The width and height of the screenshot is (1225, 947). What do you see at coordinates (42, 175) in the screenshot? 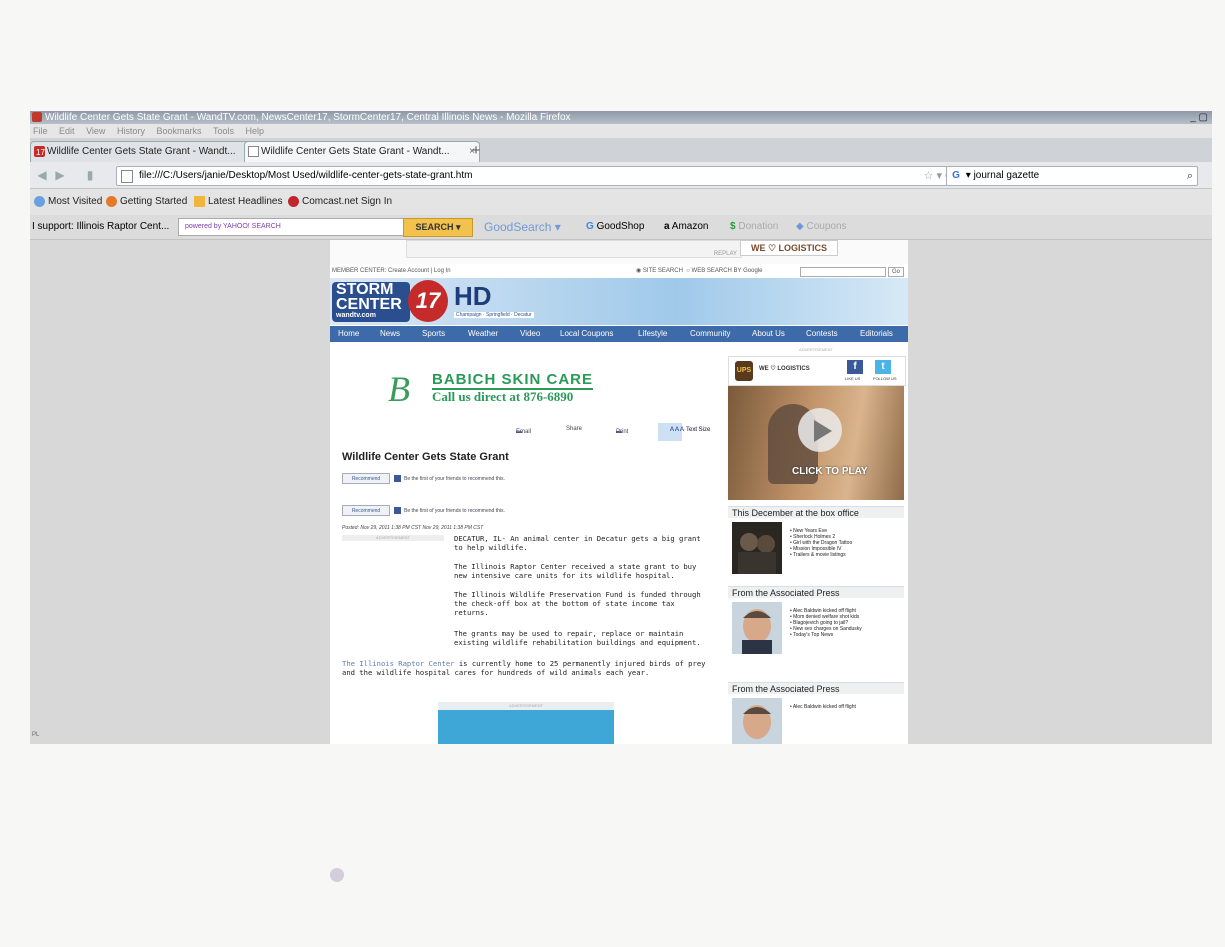
I see `back-button: ◀` at bounding box center [42, 175].